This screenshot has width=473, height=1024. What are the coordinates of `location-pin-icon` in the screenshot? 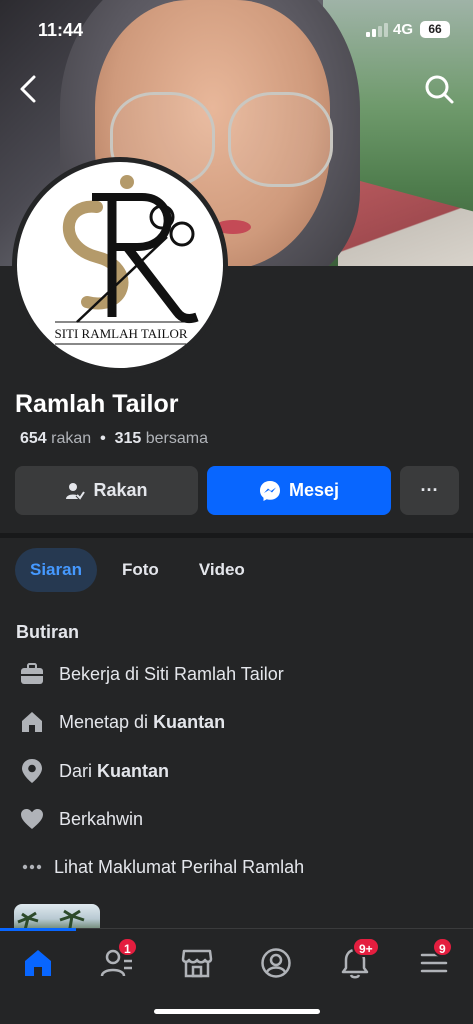 It's located at (32, 771).